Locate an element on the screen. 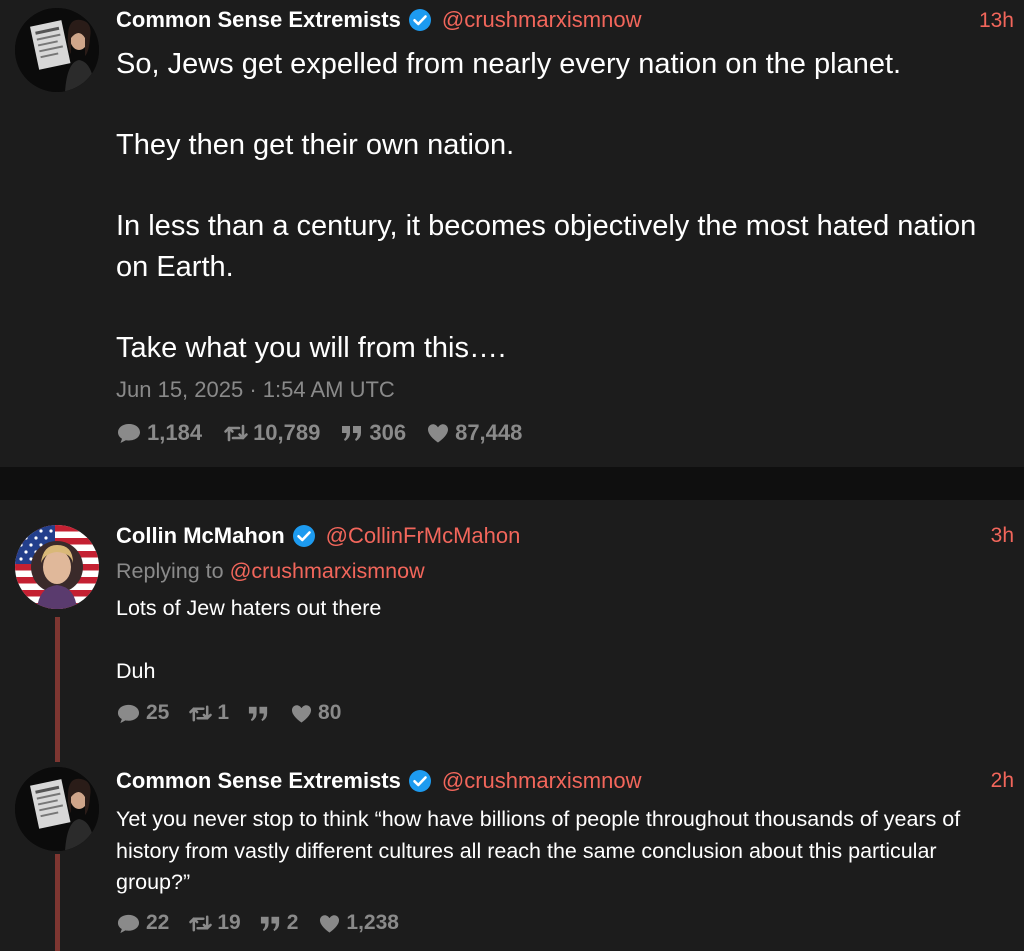 The width and height of the screenshot is (1024, 951). tweet-header: Common Sense Extremists @crushmarxismnow is located at coordinates (378, 20).